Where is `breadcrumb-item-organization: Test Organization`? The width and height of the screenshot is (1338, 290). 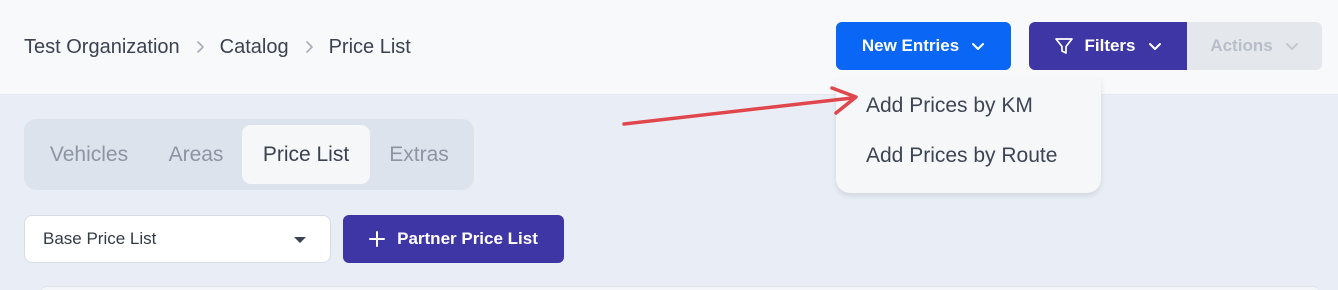 breadcrumb-item-organization: Test Organization is located at coordinates (102, 47).